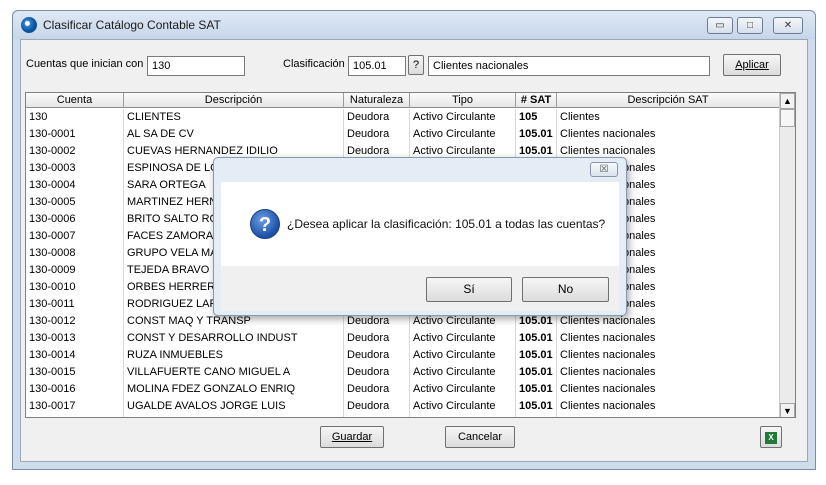 This screenshot has width=826, height=485. What do you see at coordinates (75, 338) in the screenshot?
I see `cell-cuenta: 130-0013` at bounding box center [75, 338].